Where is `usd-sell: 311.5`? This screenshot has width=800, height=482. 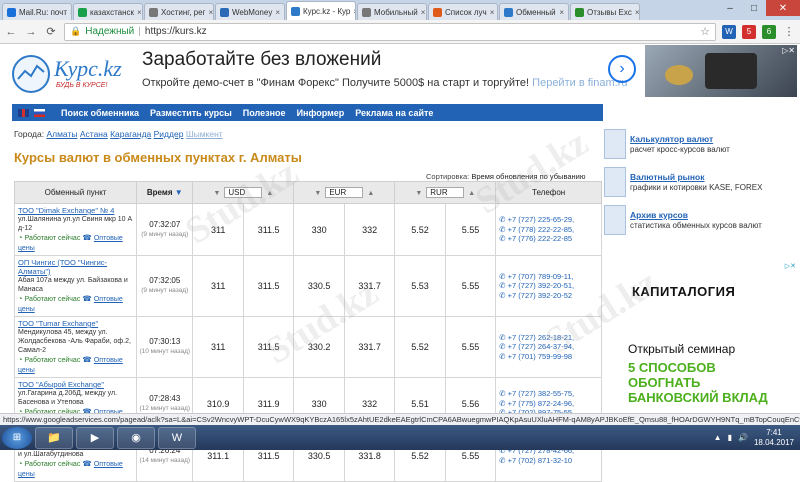 usd-sell: 311.5 is located at coordinates (268, 286).